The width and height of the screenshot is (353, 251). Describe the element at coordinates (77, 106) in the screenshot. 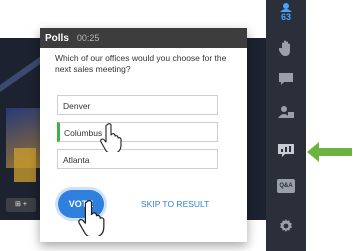

I see `poll-option-label: Denver` at that location.